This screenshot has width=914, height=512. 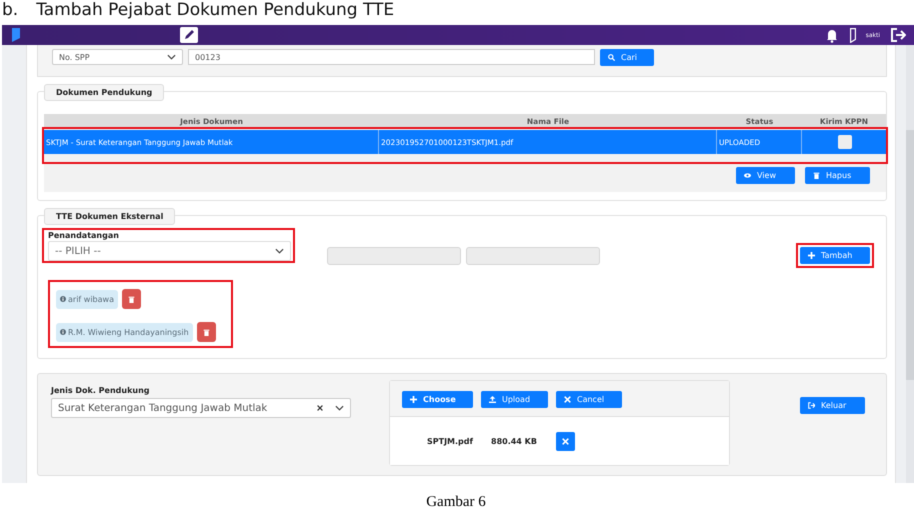 What do you see at coordinates (835, 255) in the screenshot?
I see `add-button: Tambah` at bounding box center [835, 255].